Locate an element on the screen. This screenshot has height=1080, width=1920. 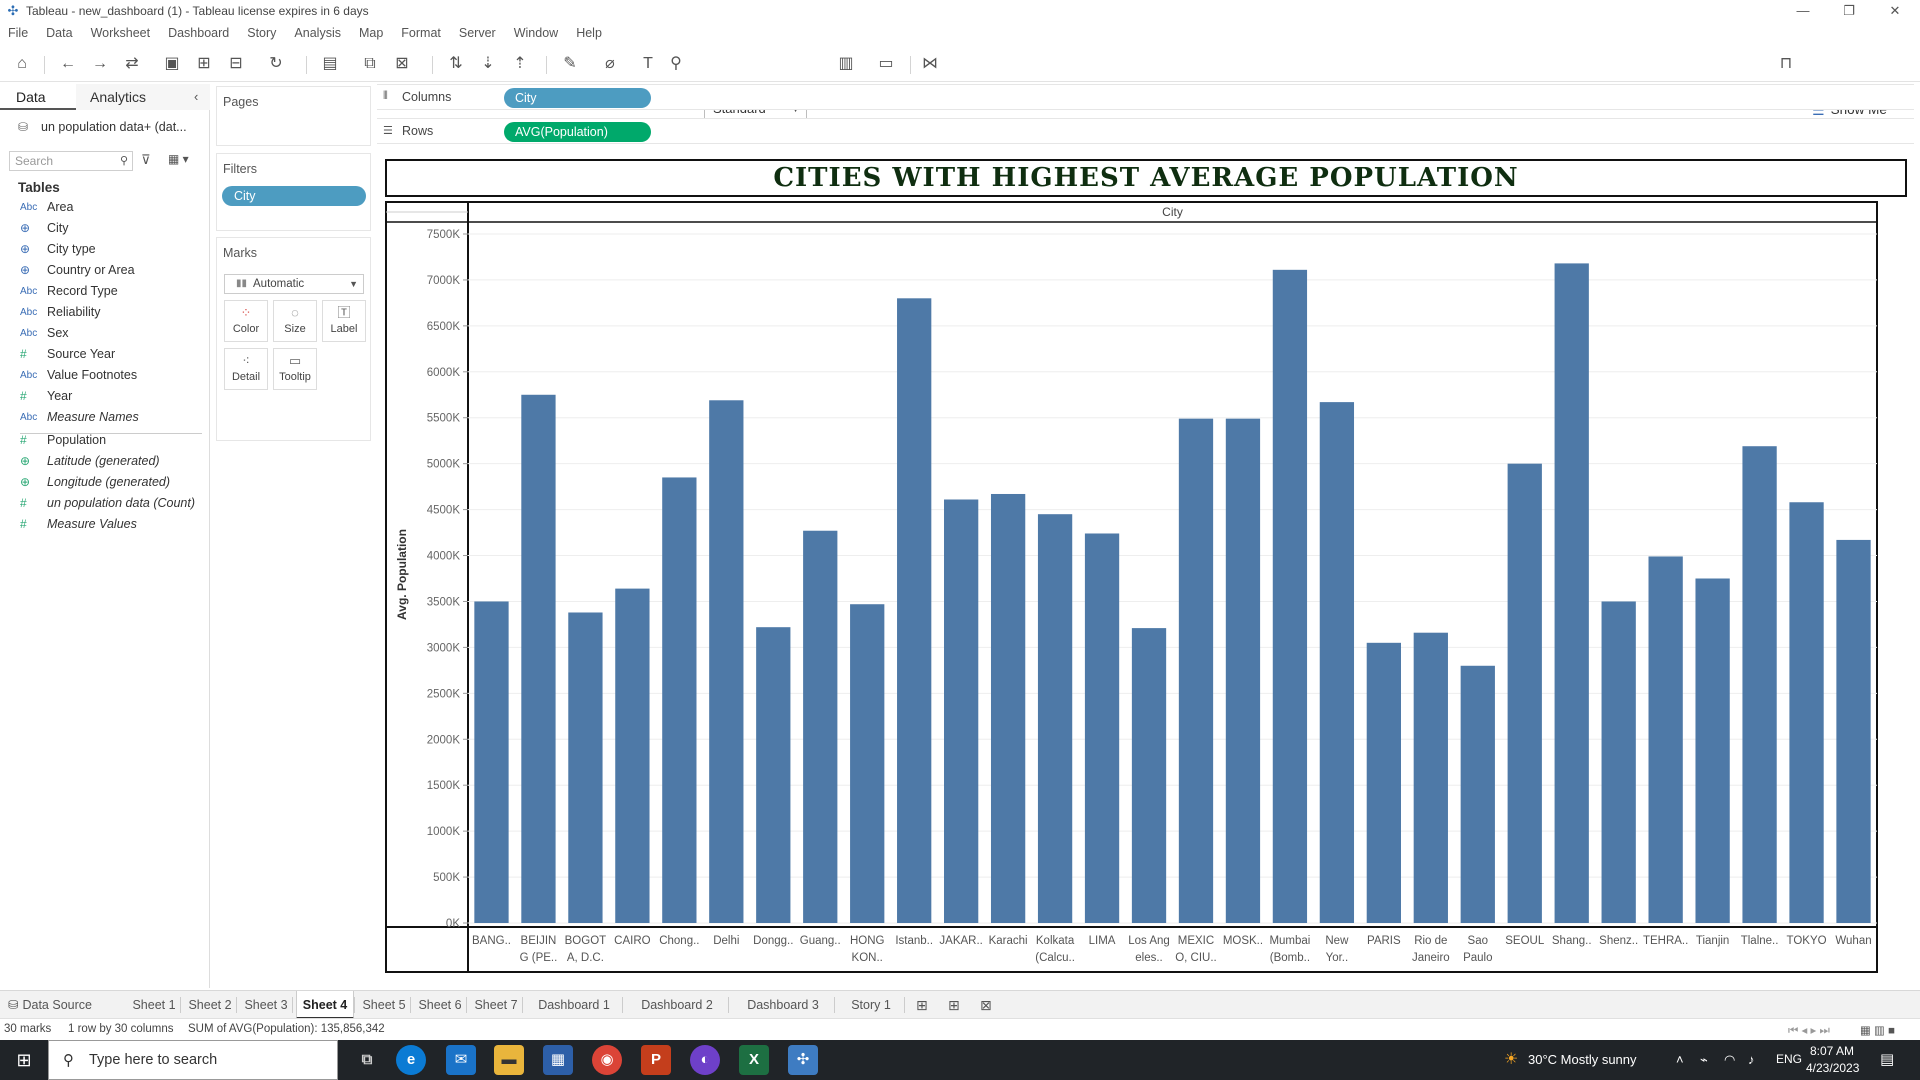
close-icon: ✕ is located at coordinates (1895, 11).